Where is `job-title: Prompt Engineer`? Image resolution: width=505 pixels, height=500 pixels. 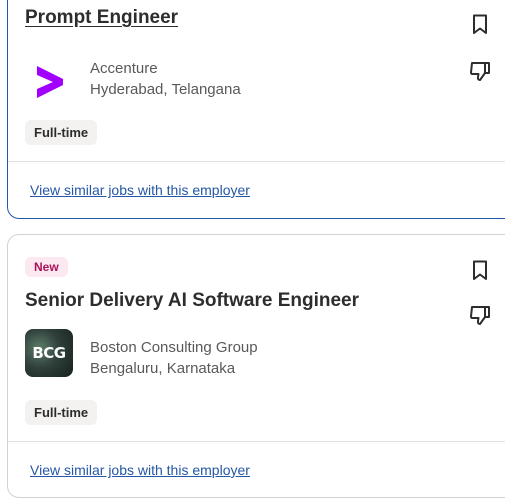
job-title: Prompt Engineer is located at coordinates (101, 18).